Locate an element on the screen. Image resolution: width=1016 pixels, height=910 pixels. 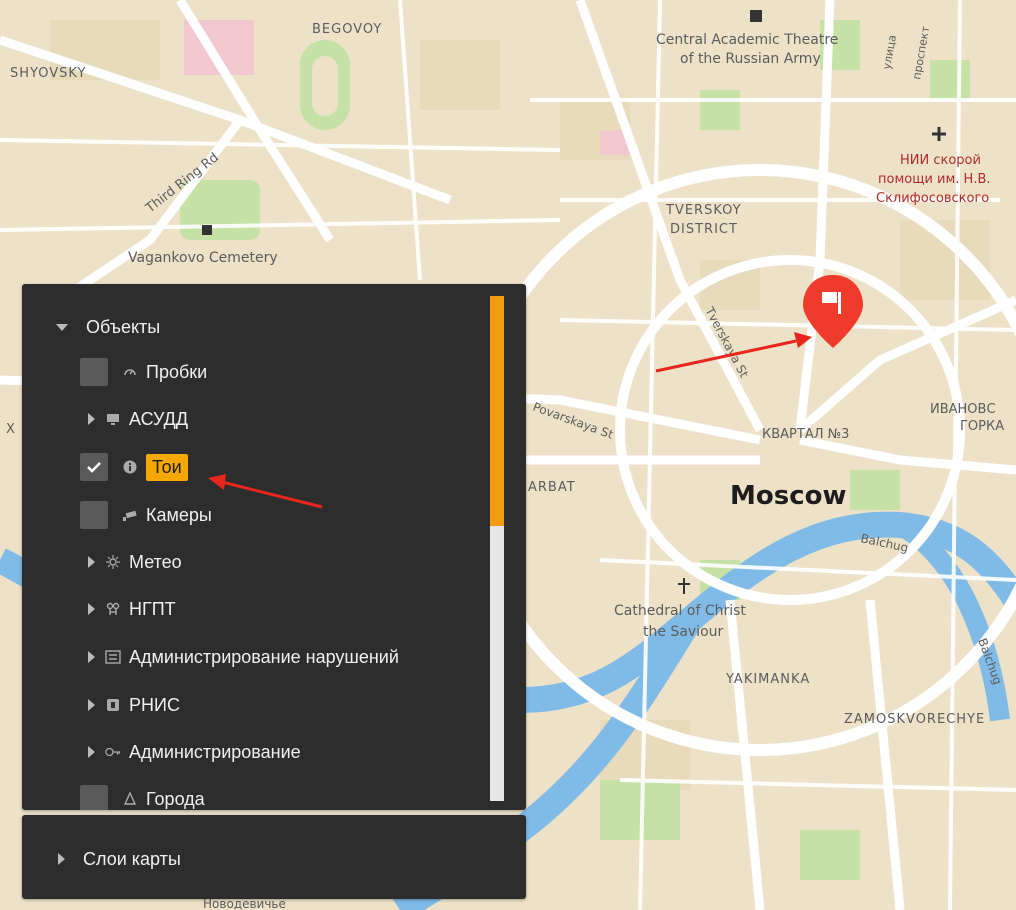
label-cut: X is located at coordinates (10, 429).